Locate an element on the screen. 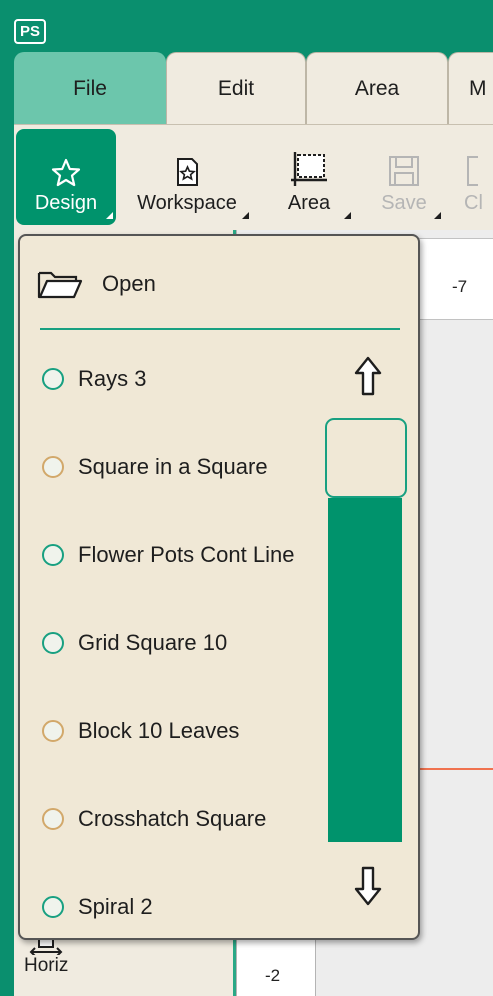 The image size is (493, 996). open-menu-item: Open is located at coordinates (96, 284).